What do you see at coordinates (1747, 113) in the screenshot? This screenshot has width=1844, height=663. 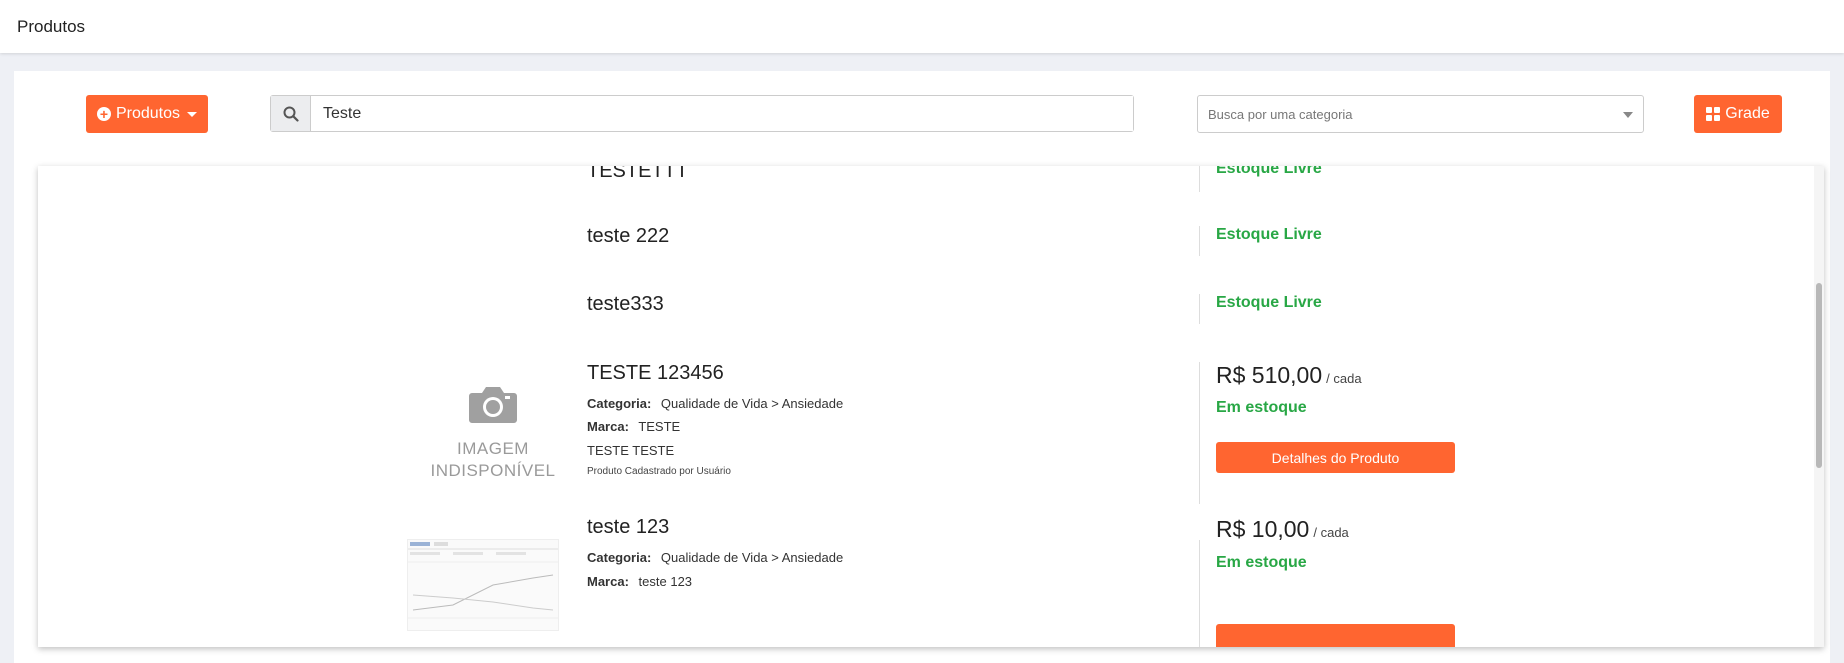 I see `grade-button-label: Grade` at bounding box center [1747, 113].